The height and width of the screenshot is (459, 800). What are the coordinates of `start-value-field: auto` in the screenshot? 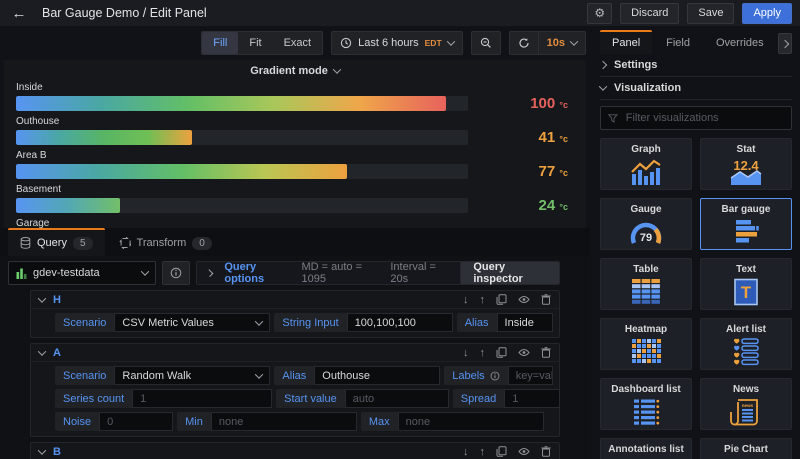 It's located at (396, 398).